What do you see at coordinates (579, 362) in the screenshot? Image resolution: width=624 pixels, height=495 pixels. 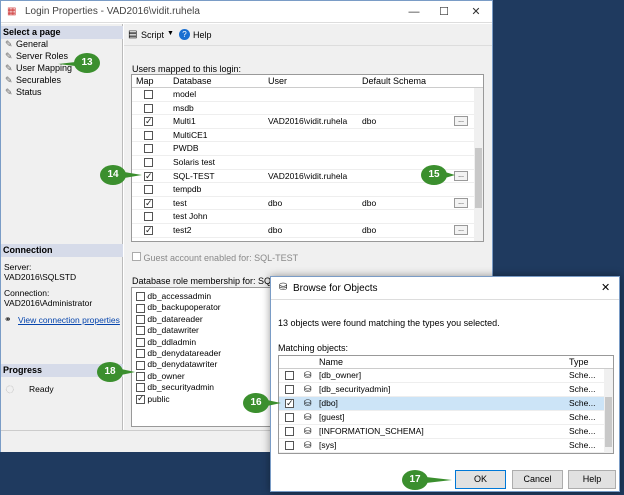 I see `col-type: Type` at bounding box center [579, 362].